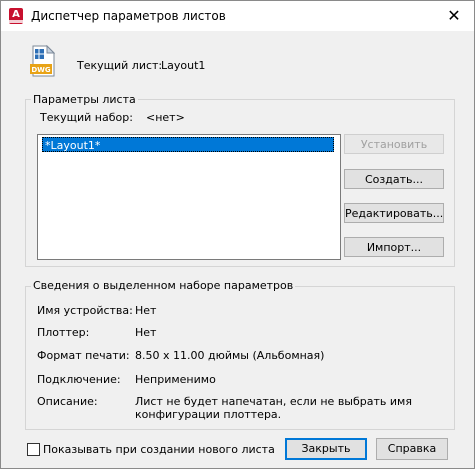 The image size is (475, 469). Describe the element at coordinates (237, 16) in the screenshot. I see `title-bar: A Диспетчер параметров листов ✕` at that location.